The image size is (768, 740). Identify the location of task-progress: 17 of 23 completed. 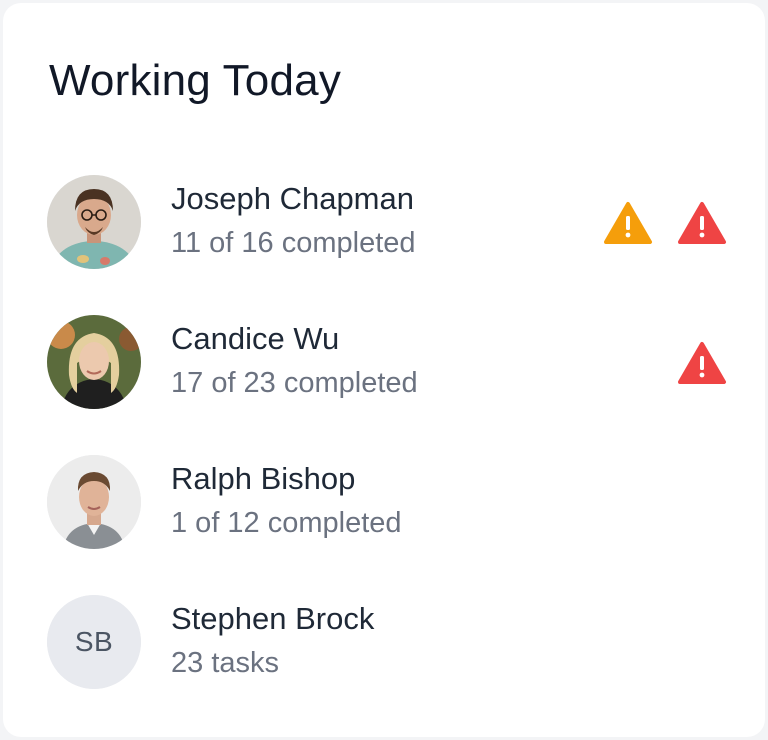
(294, 383).